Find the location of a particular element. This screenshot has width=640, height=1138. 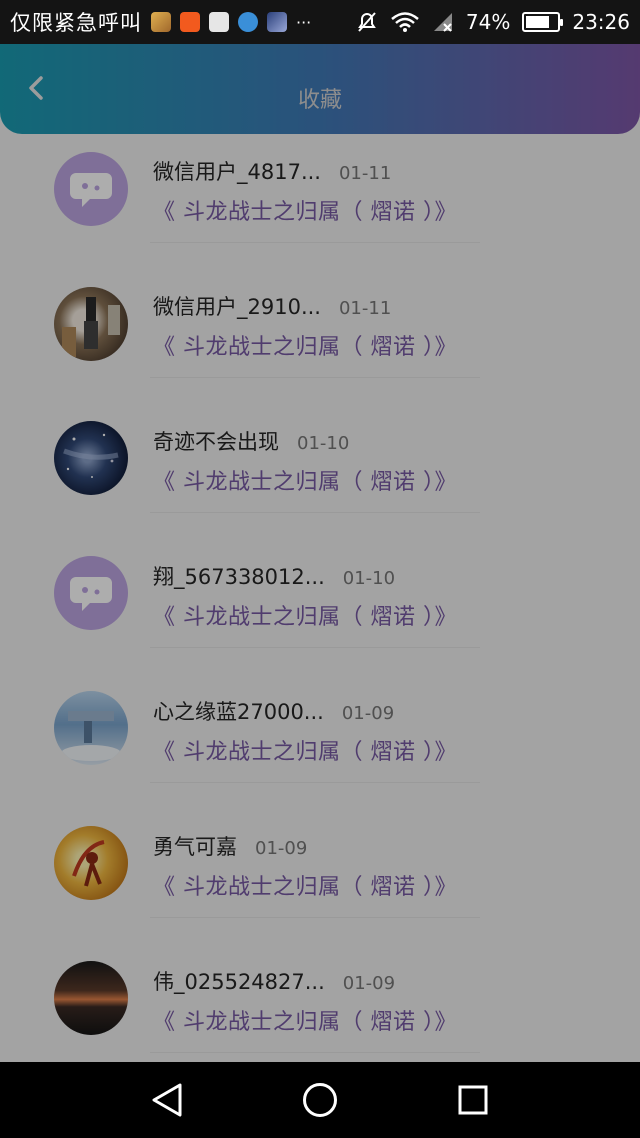

more-notifications-icon: ··· is located at coordinates (304, 22).